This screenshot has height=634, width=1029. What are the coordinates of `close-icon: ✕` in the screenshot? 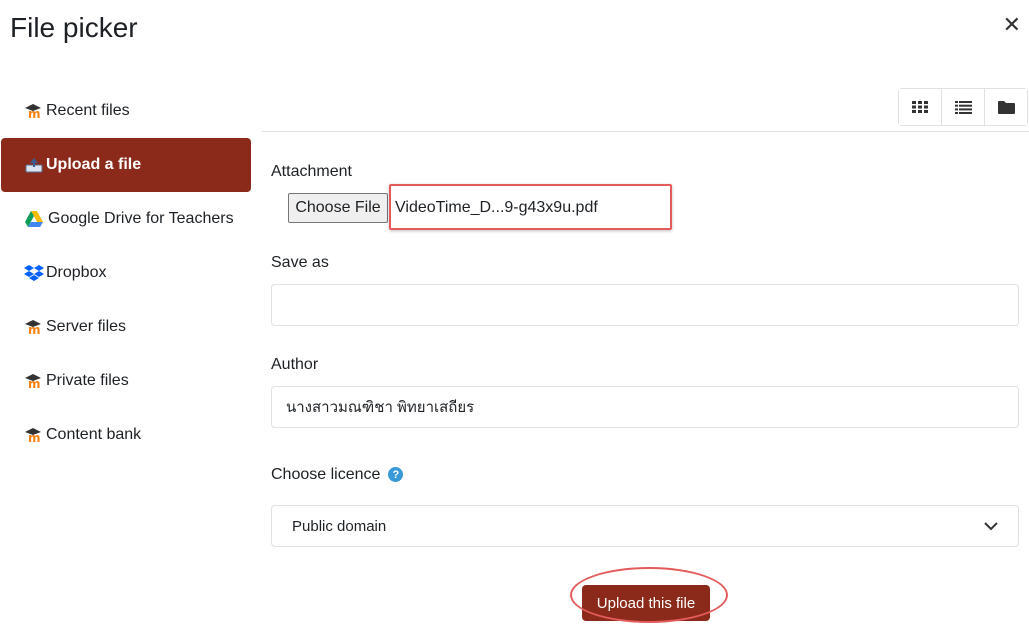 It's located at (1012, 25).